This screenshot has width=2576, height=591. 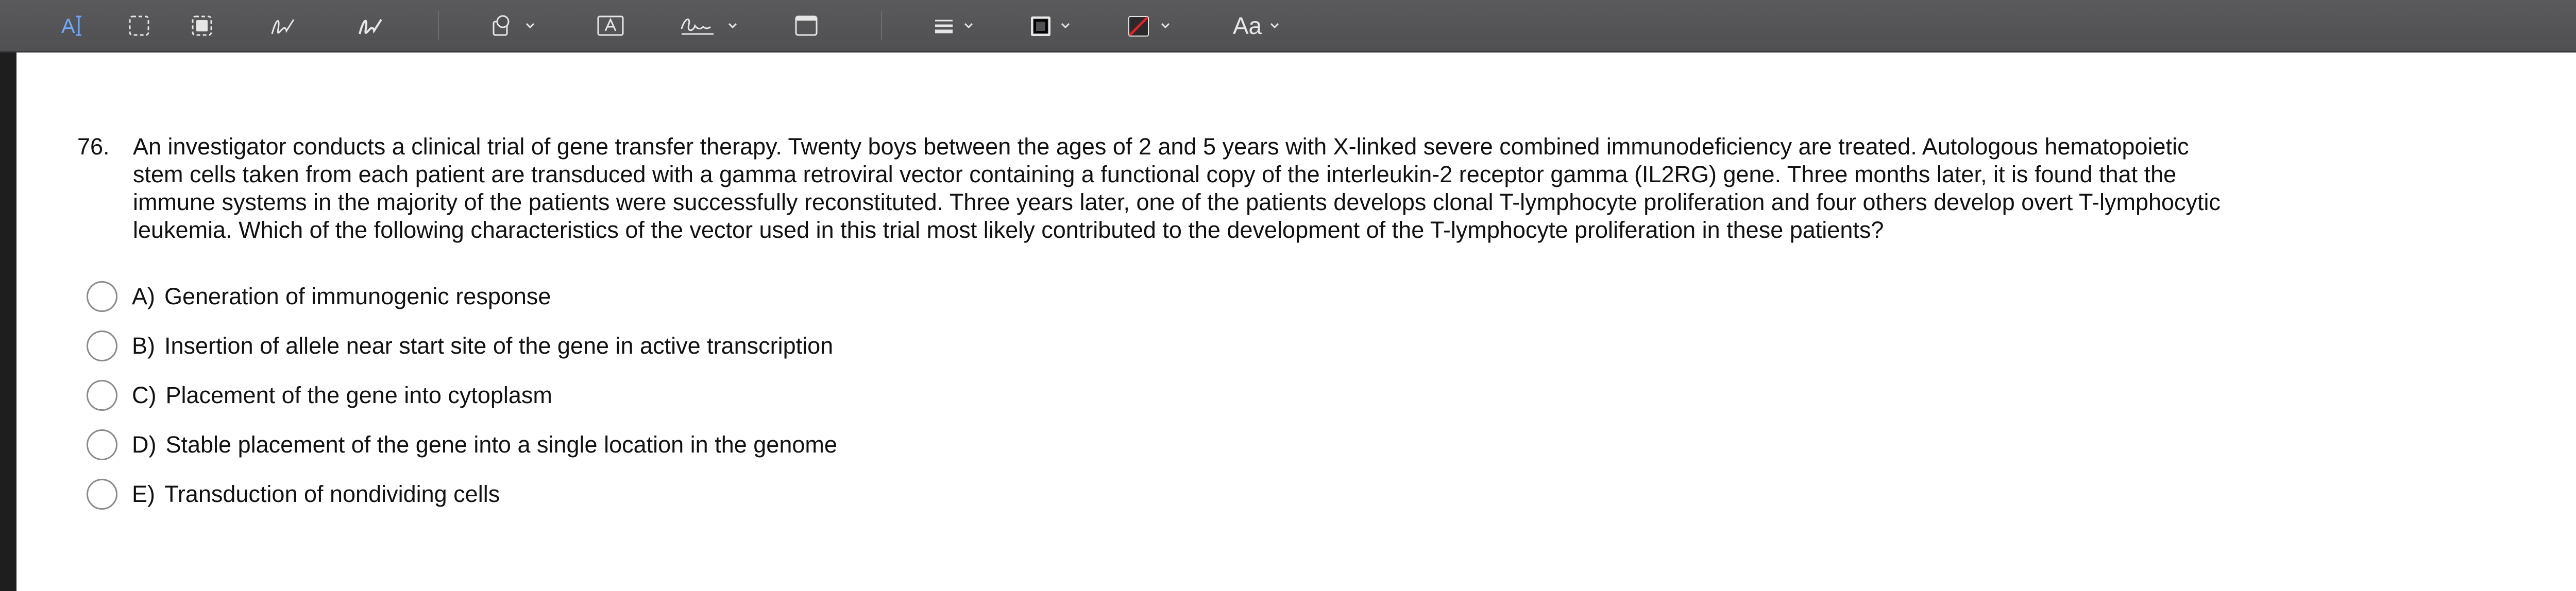 What do you see at coordinates (144, 395) in the screenshot?
I see `option-letter: C)` at bounding box center [144, 395].